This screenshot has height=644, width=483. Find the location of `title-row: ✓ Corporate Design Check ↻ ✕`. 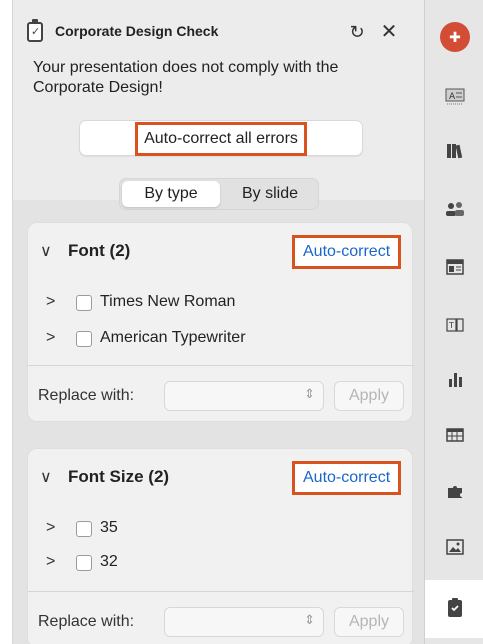

title-row: ✓ Corporate Design Check ↻ ✕ is located at coordinates (222, 31).